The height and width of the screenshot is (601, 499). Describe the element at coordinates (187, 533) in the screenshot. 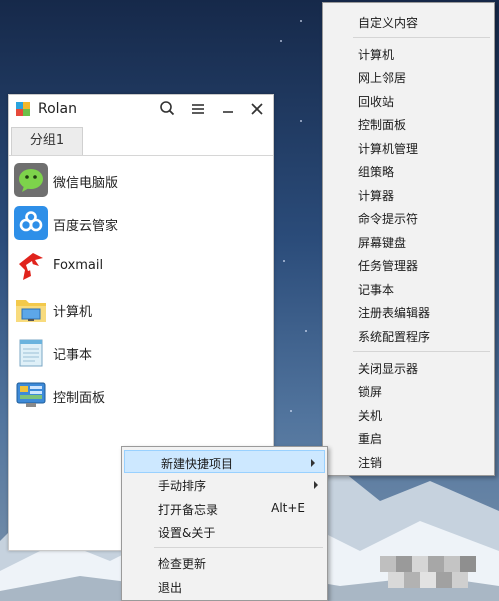

I see `menu-item-label: 设置&关于` at that location.